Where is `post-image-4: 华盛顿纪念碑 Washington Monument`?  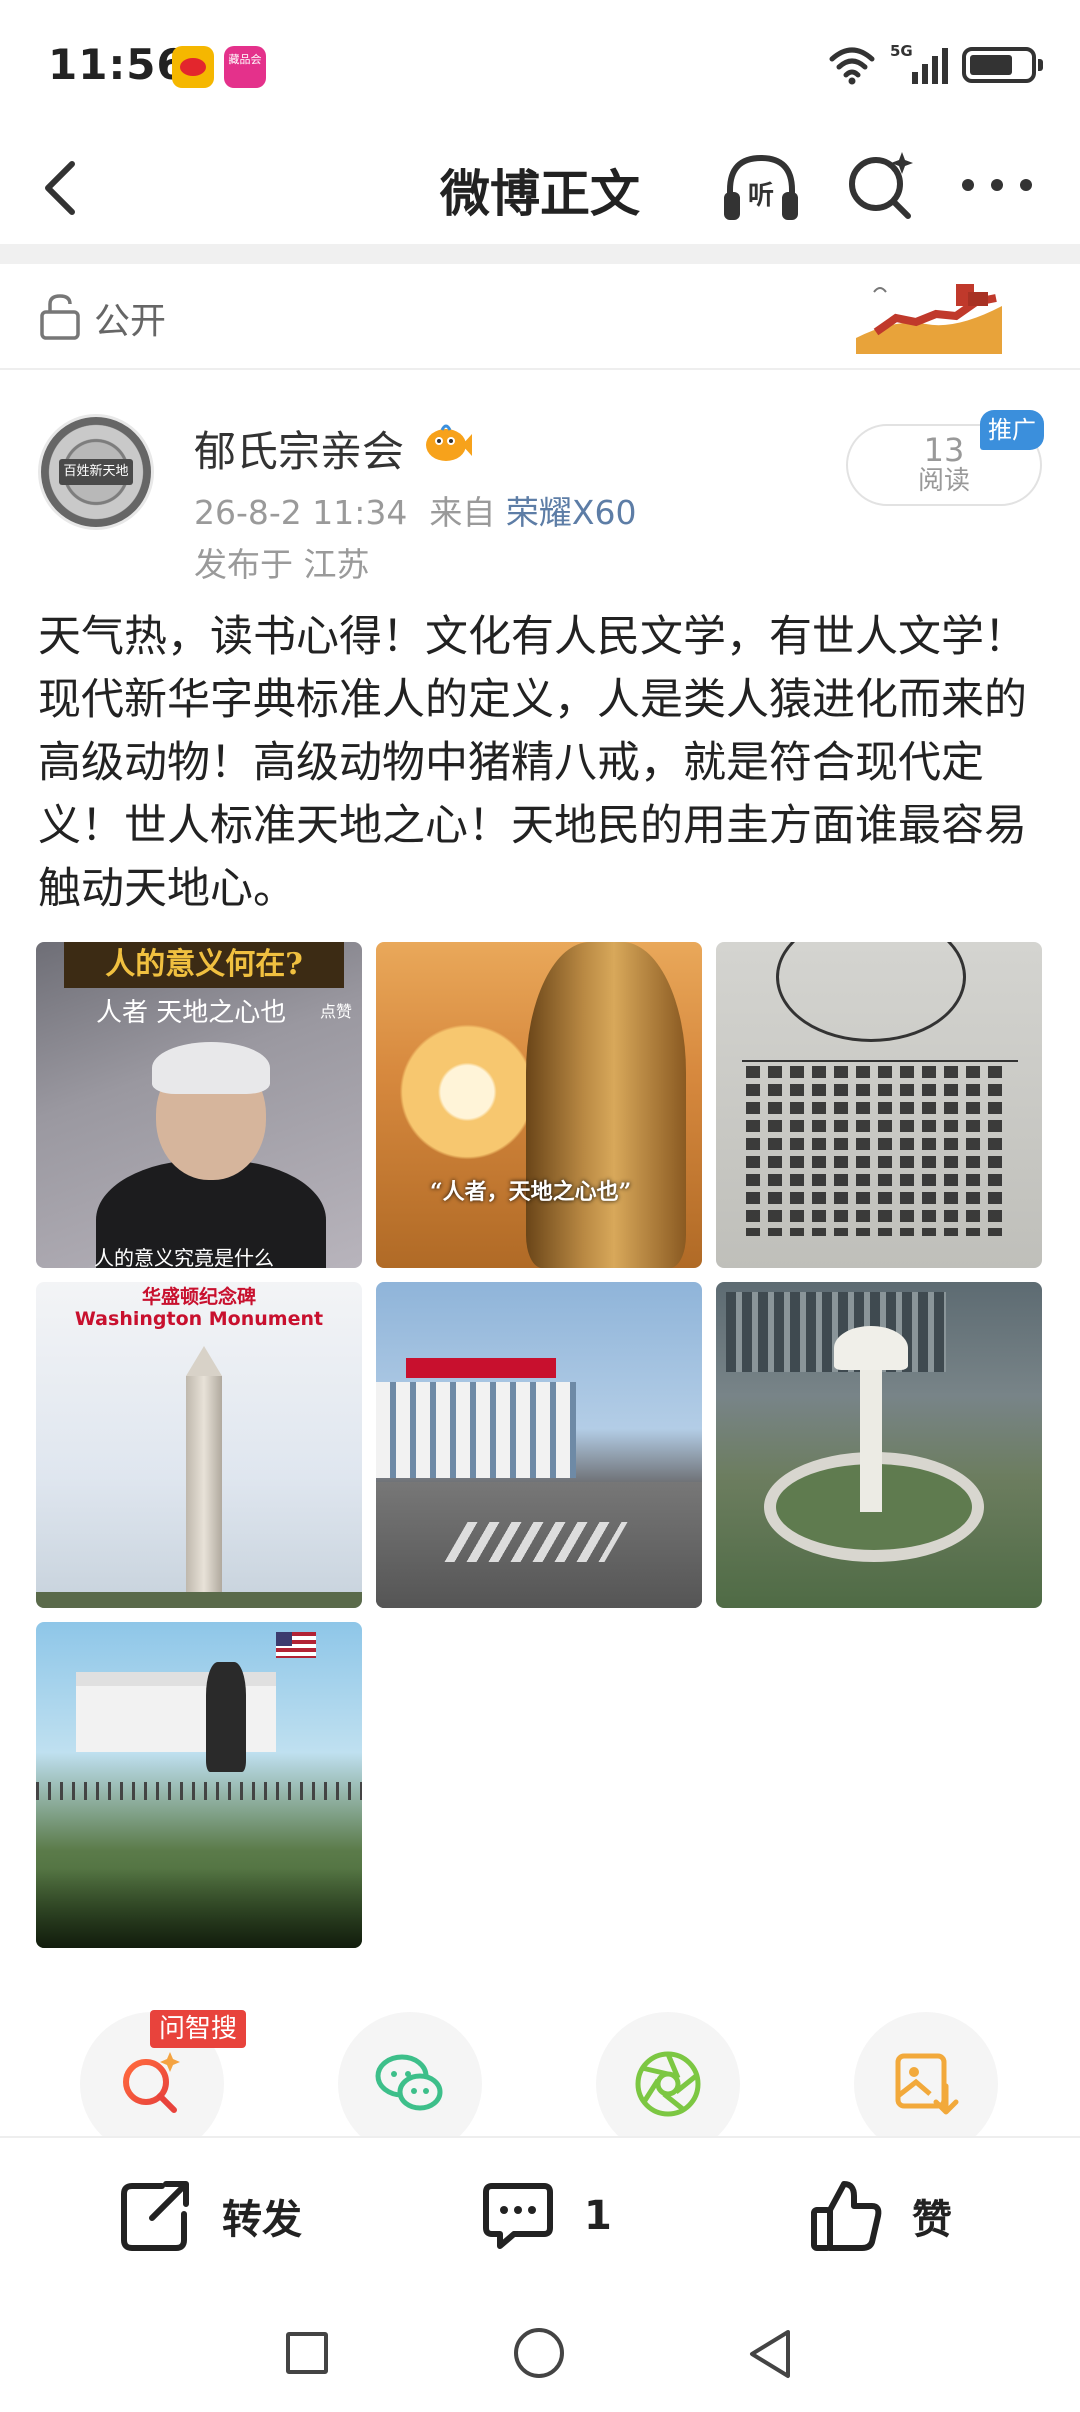 post-image-4: 华盛顿纪念碑 Washington Monument is located at coordinates (199, 1445).